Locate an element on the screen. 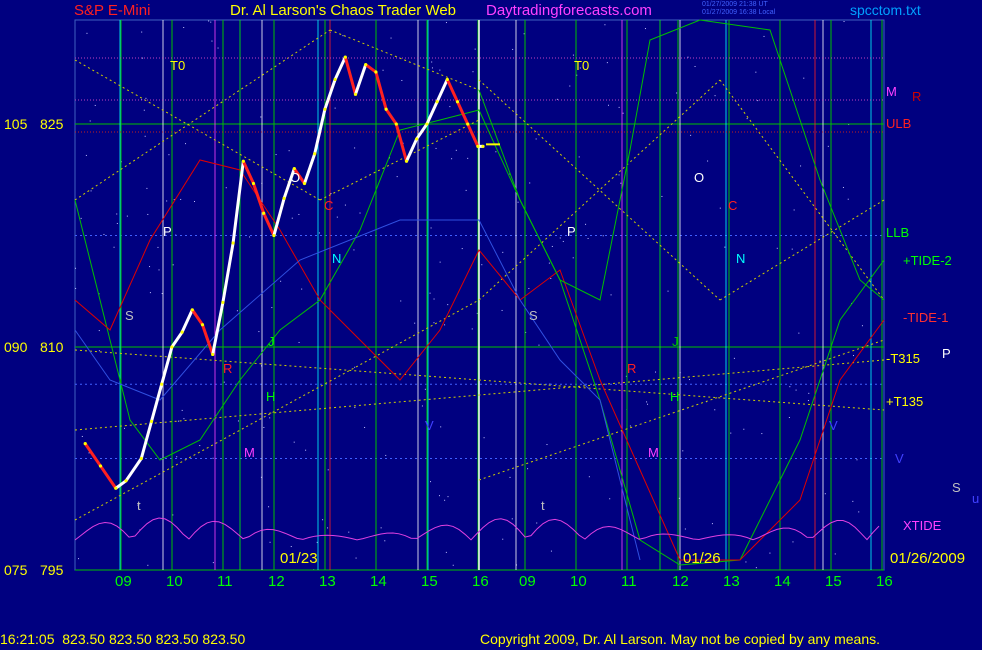  timestamp-local: 01/27/2009 16:38 Local is located at coordinates (739, 12).